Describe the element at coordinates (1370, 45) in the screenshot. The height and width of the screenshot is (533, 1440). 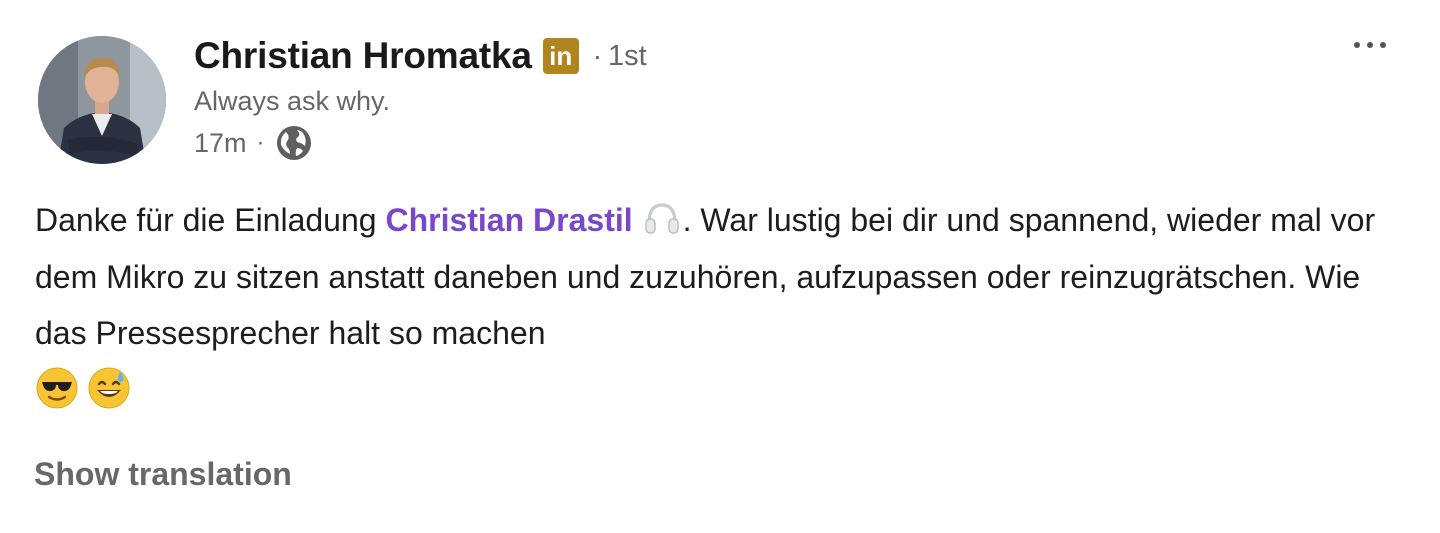
I see `more-options-button` at that location.